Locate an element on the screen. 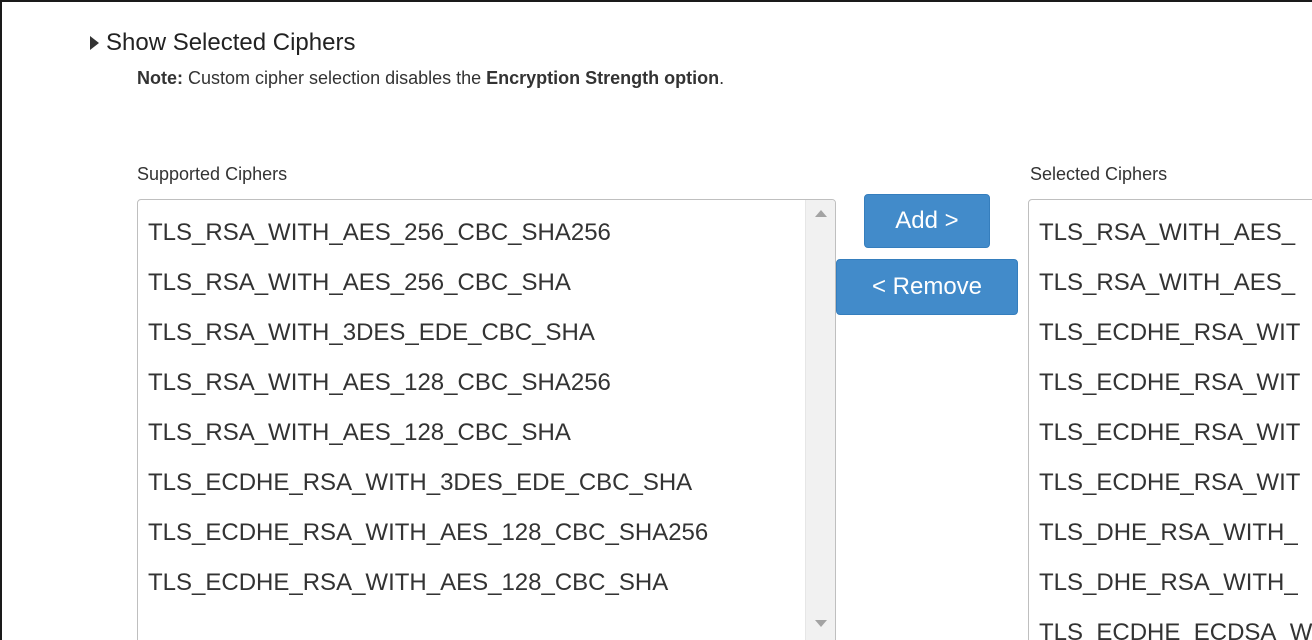 This screenshot has height=640, width=1312. note-prefix: Note: is located at coordinates (160, 78).